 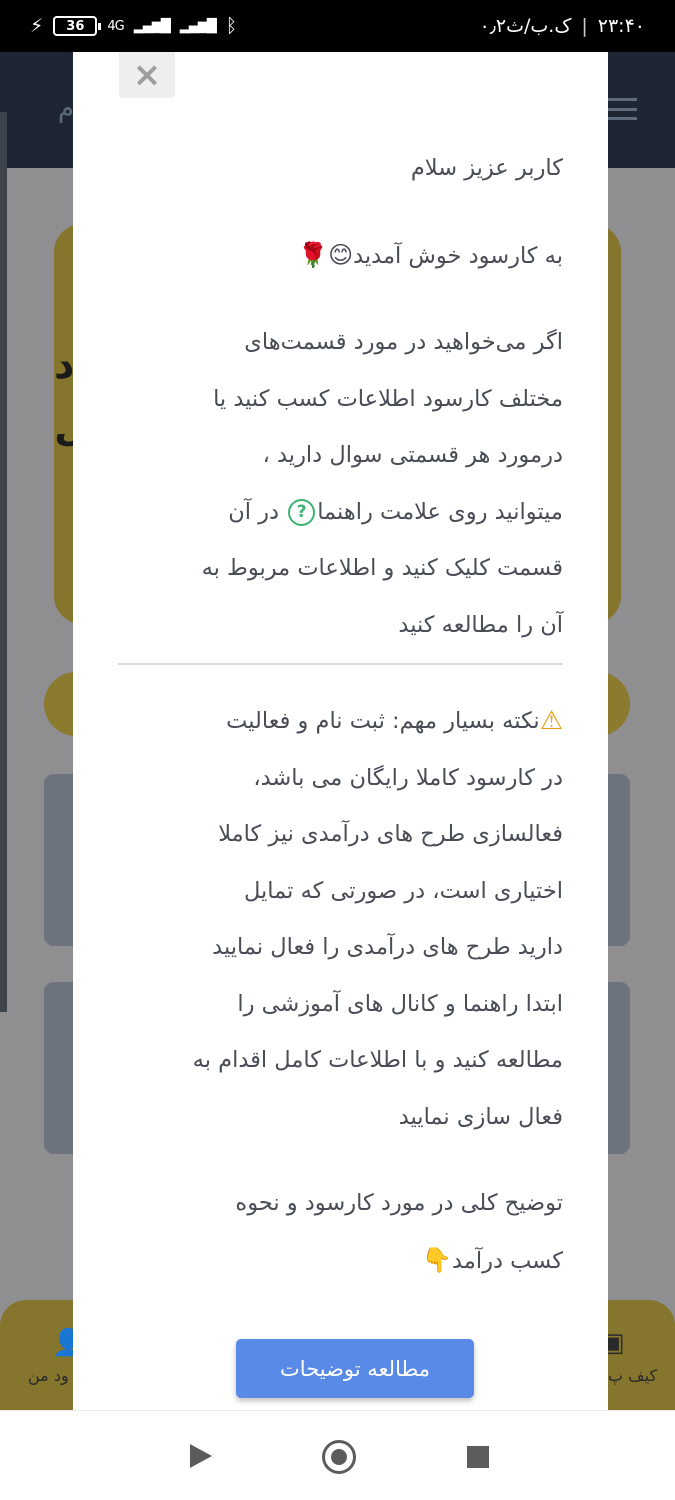 What do you see at coordinates (147, 75) in the screenshot?
I see `close-button: ×` at bounding box center [147, 75].